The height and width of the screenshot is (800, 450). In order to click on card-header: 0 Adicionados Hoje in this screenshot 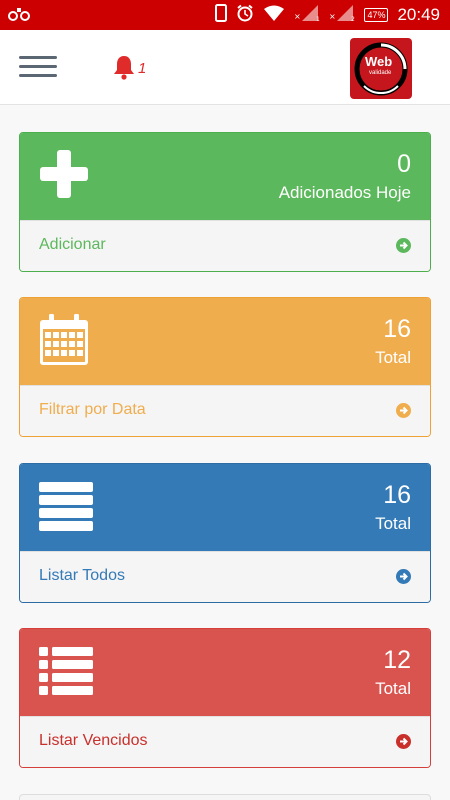, I will do `click(225, 176)`.